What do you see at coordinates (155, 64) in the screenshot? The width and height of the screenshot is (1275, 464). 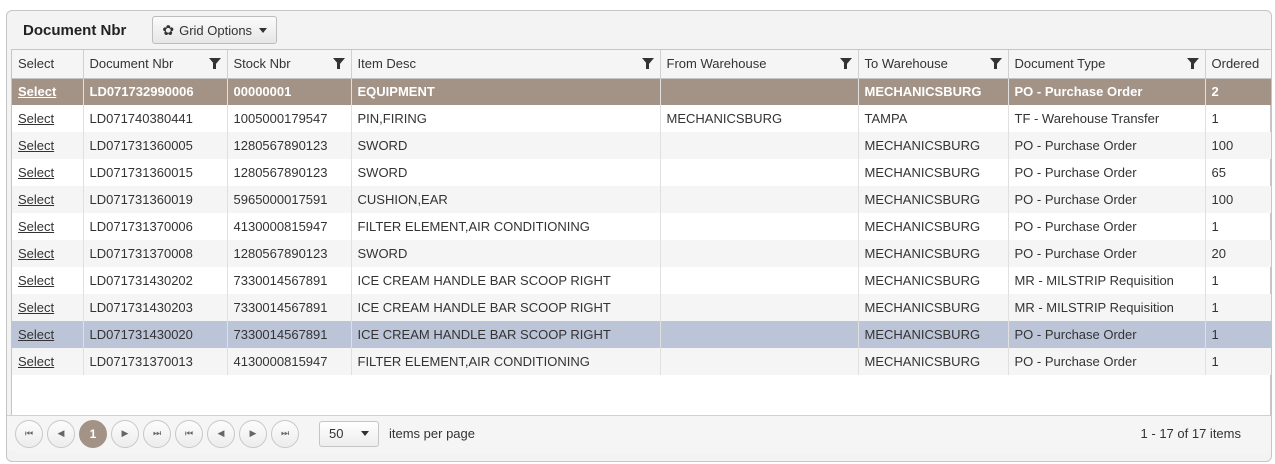 I see `col-header-document-nbr: Document Nbr` at bounding box center [155, 64].